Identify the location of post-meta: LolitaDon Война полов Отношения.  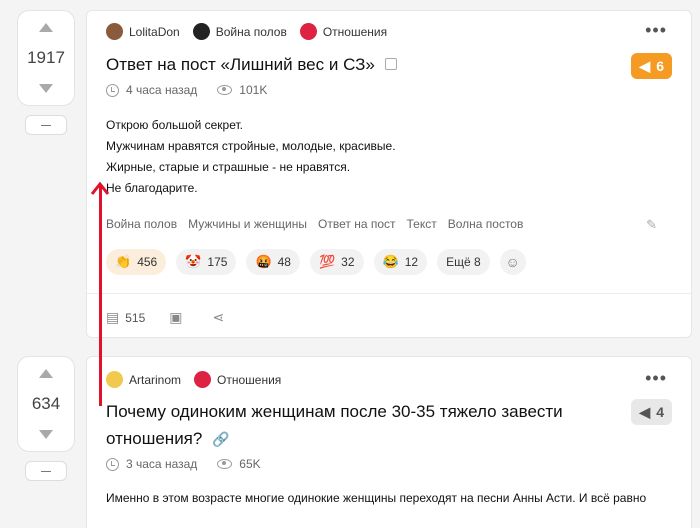
(253, 31).